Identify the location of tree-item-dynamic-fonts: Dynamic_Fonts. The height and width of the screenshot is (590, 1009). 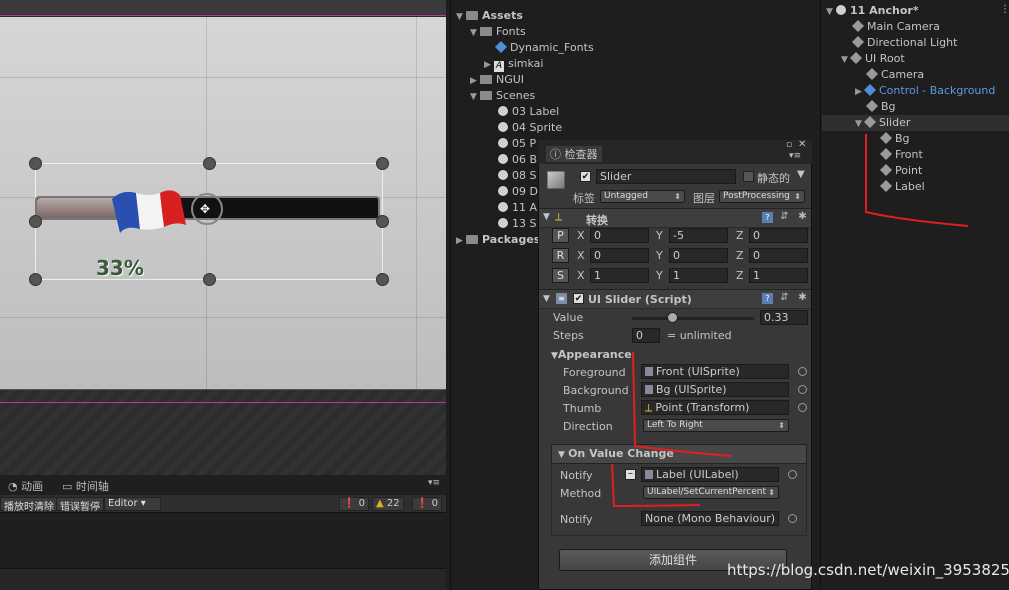
(544, 48).